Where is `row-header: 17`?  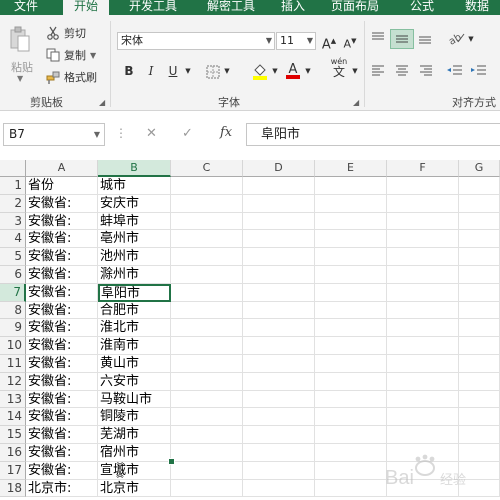 row-header: 17 is located at coordinates (13, 470).